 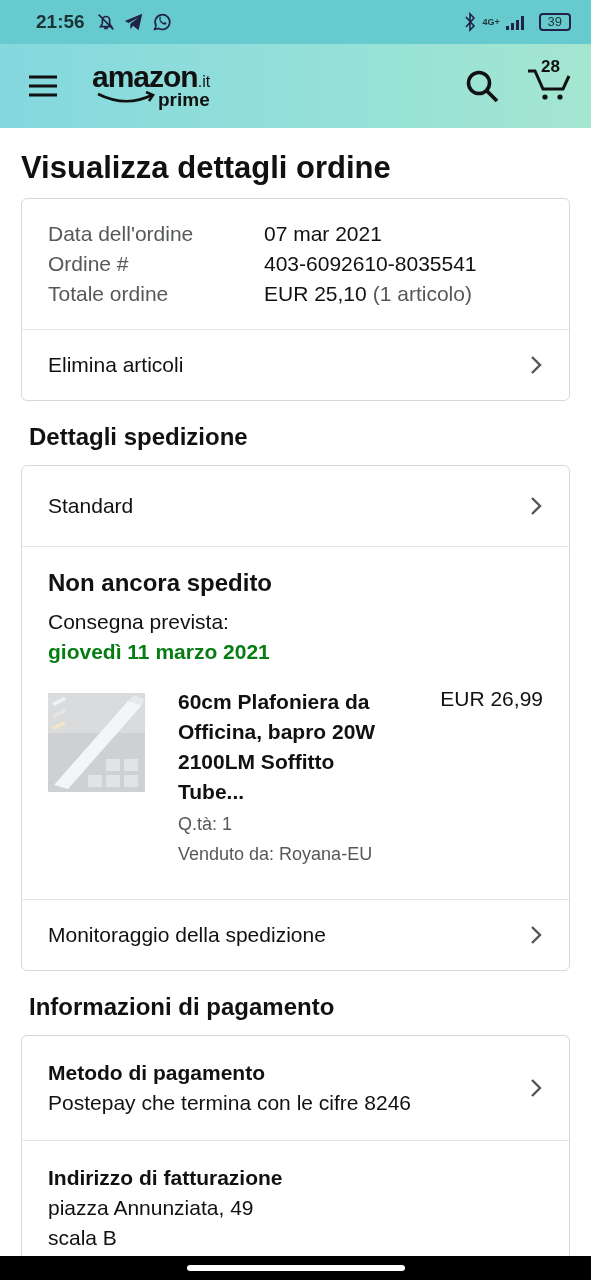 What do you see at coordinates (206, 168) in the screenshot?
I see `page-title: Visualizza dettagli ordine` at bounding box center [206, 168].